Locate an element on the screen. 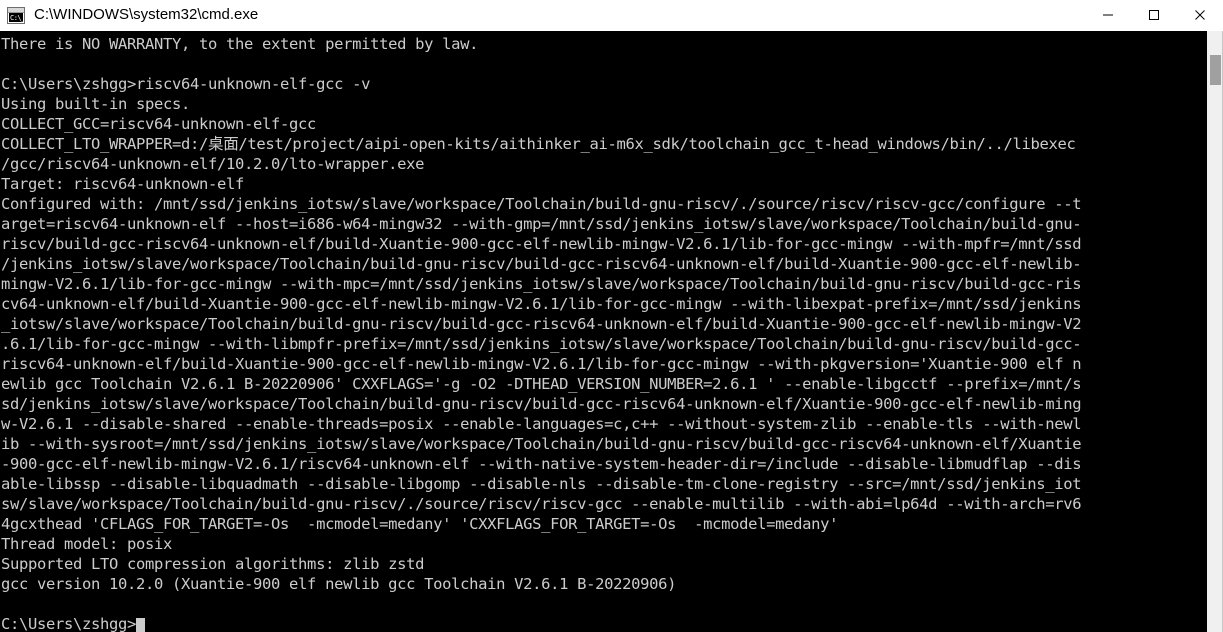 The width and height of the screenshot is (1223, 632). close-button is located at coordinates (1200, 15).